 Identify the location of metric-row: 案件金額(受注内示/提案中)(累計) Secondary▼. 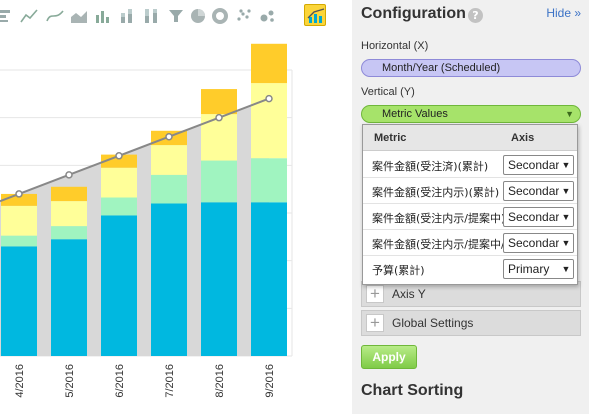
(470, 217).